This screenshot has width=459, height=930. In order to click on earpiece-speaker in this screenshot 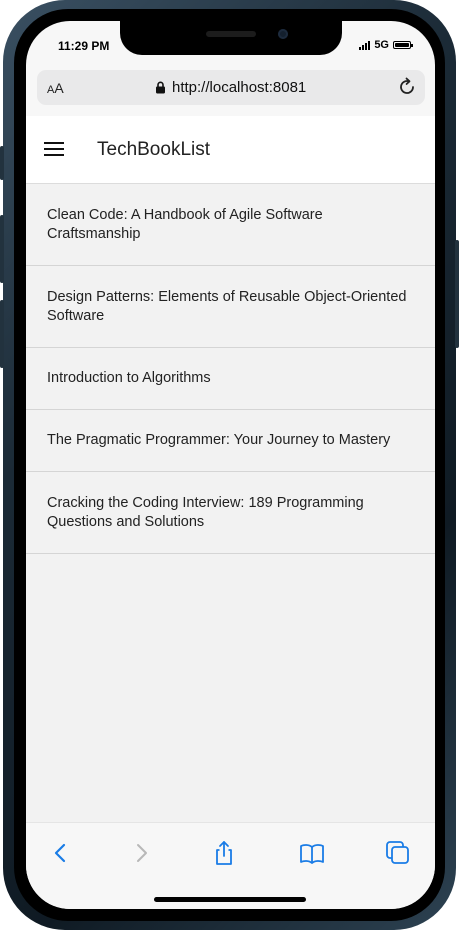, I will do `click(231, 34)`.